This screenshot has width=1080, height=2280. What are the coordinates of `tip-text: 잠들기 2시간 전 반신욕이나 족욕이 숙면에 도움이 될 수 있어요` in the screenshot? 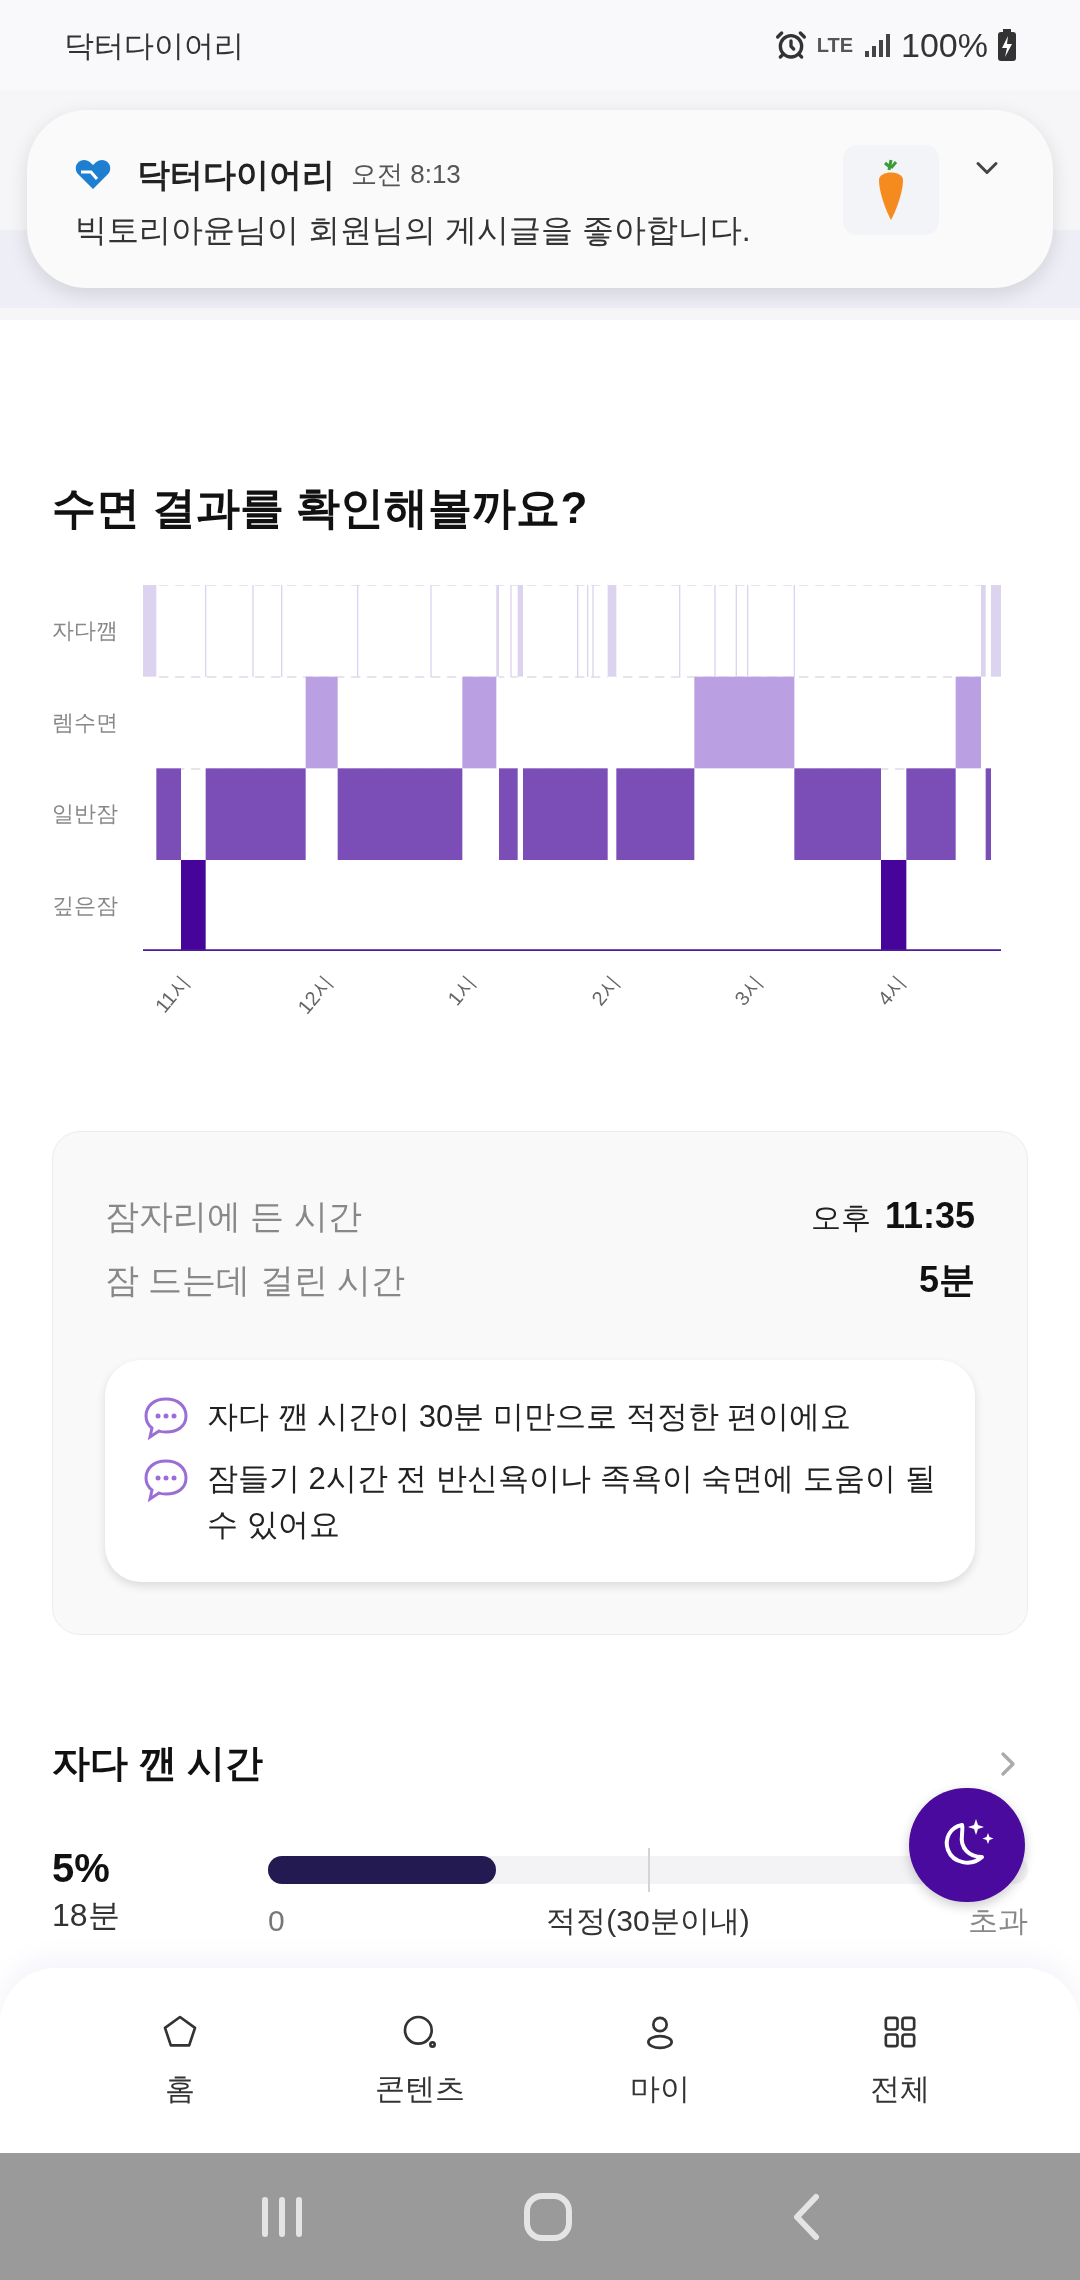 It's located at (572, 1502).